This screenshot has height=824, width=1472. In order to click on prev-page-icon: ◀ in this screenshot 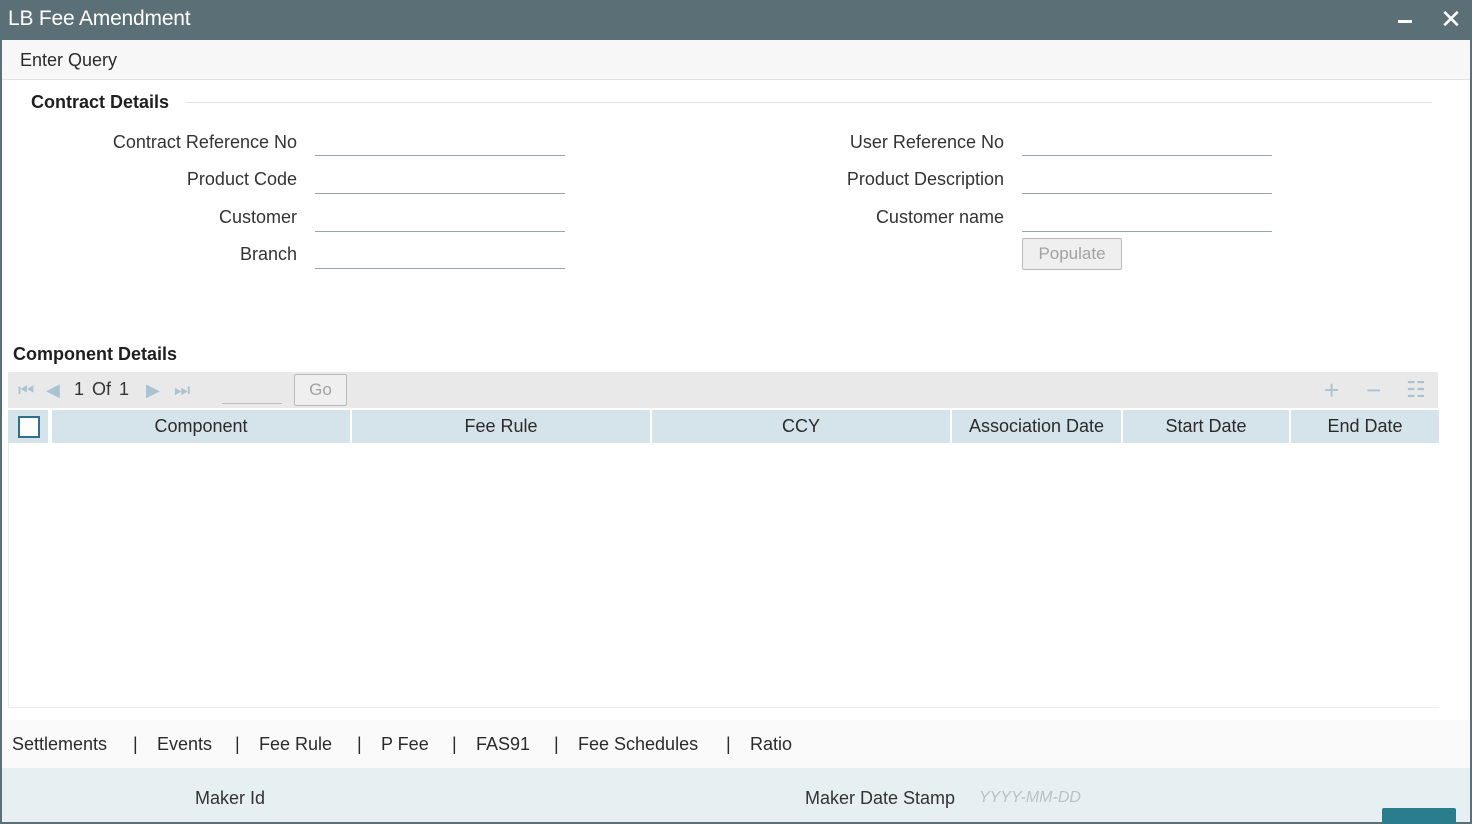, I will do `click(53, 390)`.